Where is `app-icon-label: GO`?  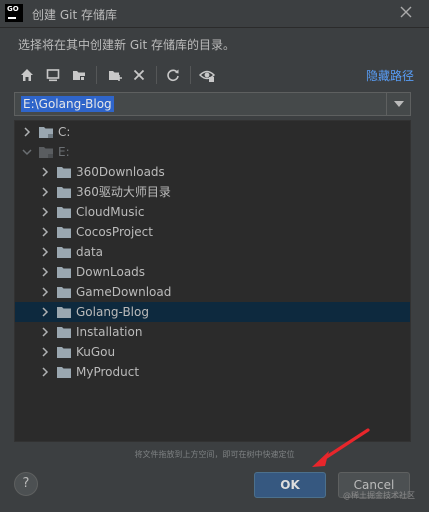
app-icon-label: GO is located at coordinates (13, 9).